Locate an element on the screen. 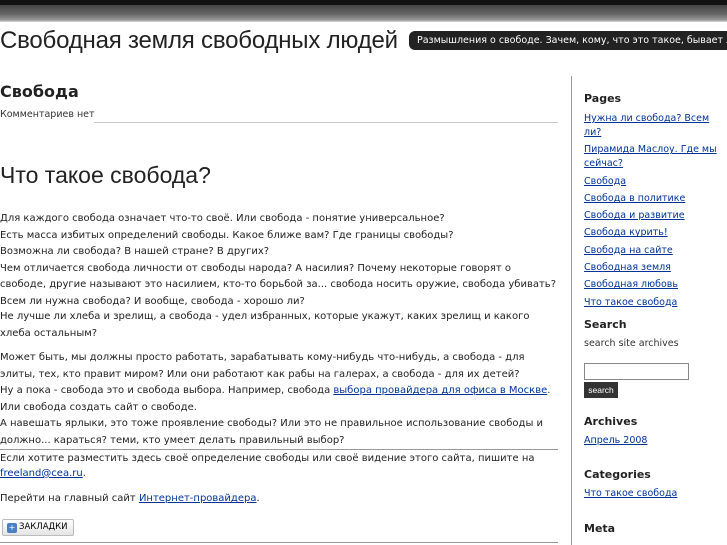  archives-heading: Archives is located at coordinates (611, 421).